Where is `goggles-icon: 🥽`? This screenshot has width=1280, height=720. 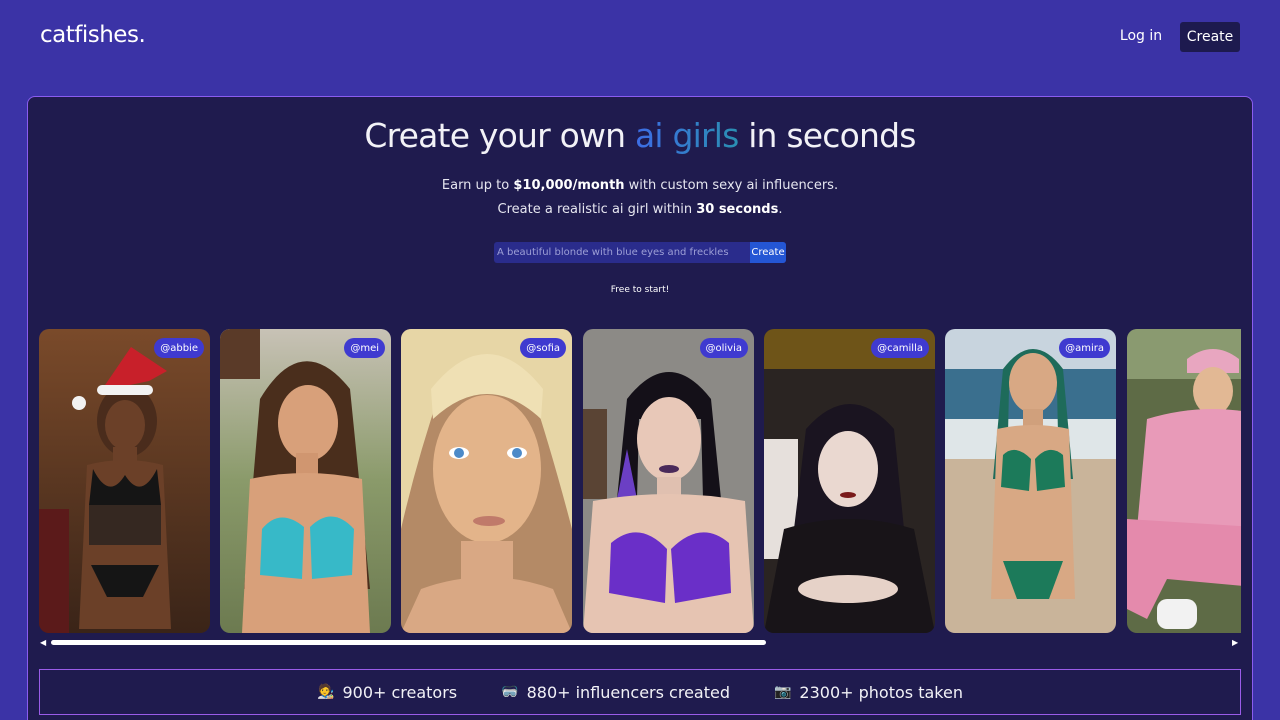 goggles-icon: 🥽 is located at coordinates (510, 692).